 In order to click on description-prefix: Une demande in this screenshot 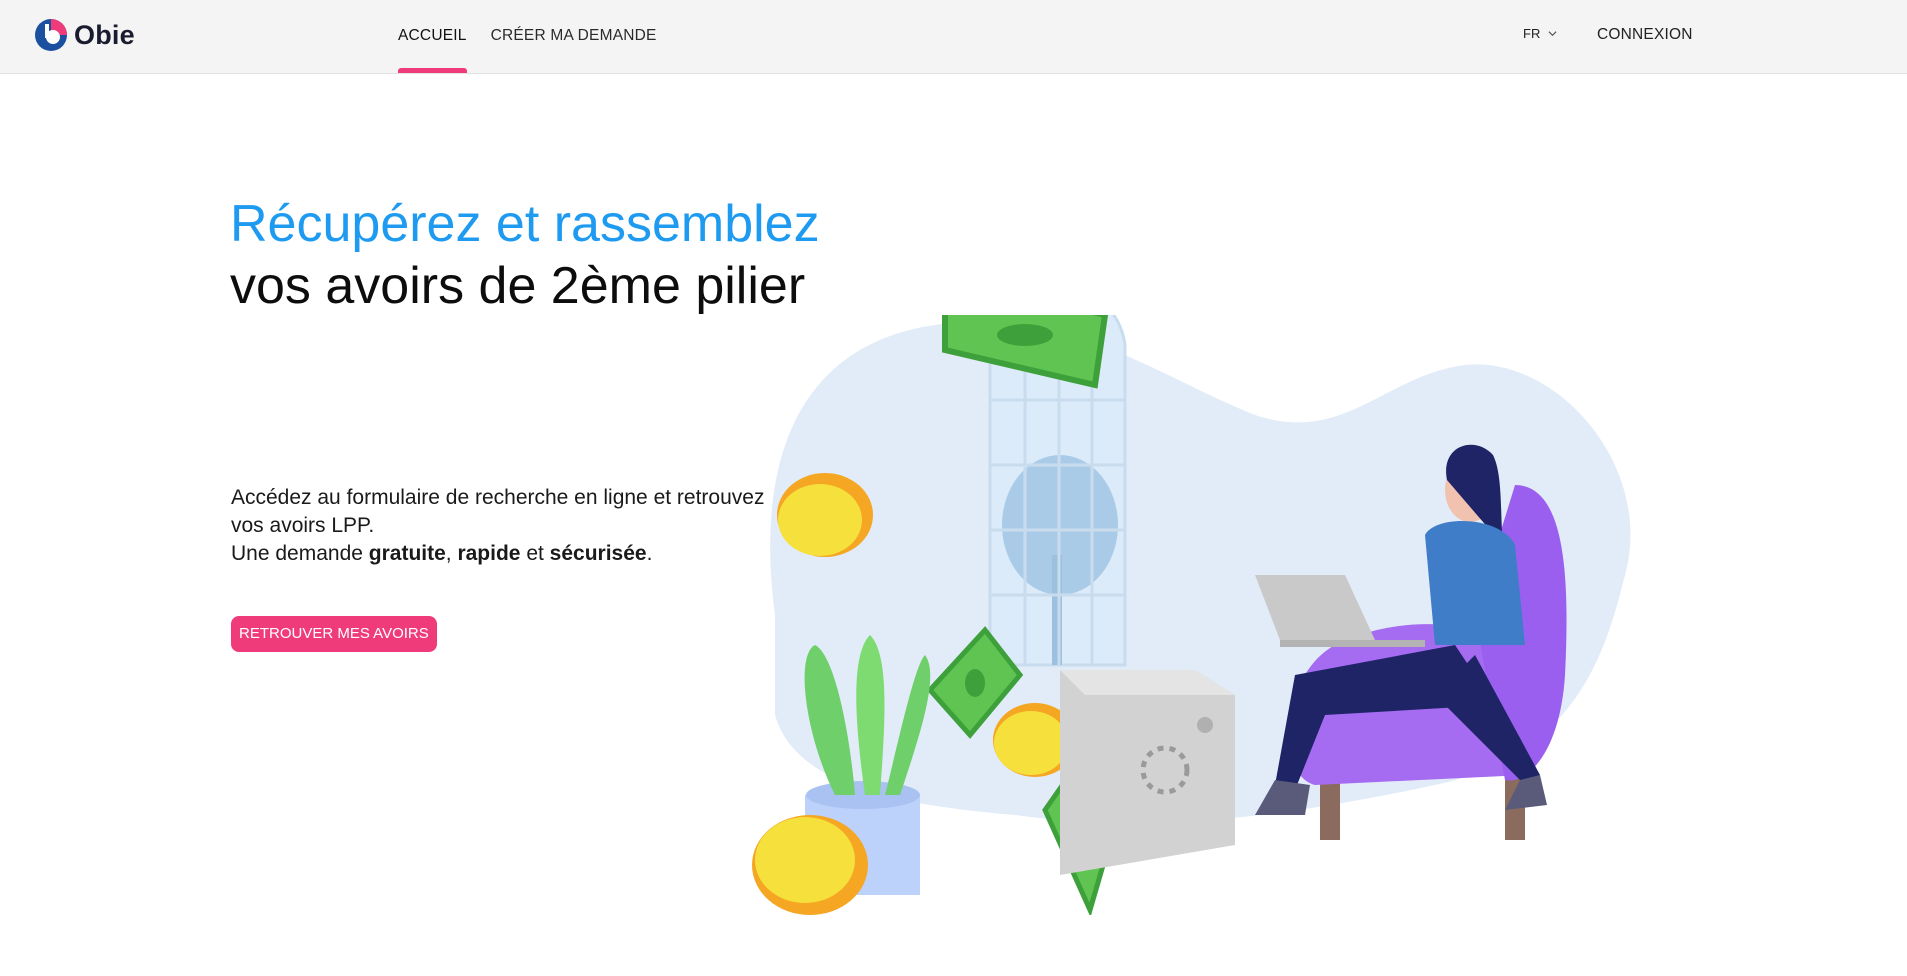, I will do `click(300, 553)`.